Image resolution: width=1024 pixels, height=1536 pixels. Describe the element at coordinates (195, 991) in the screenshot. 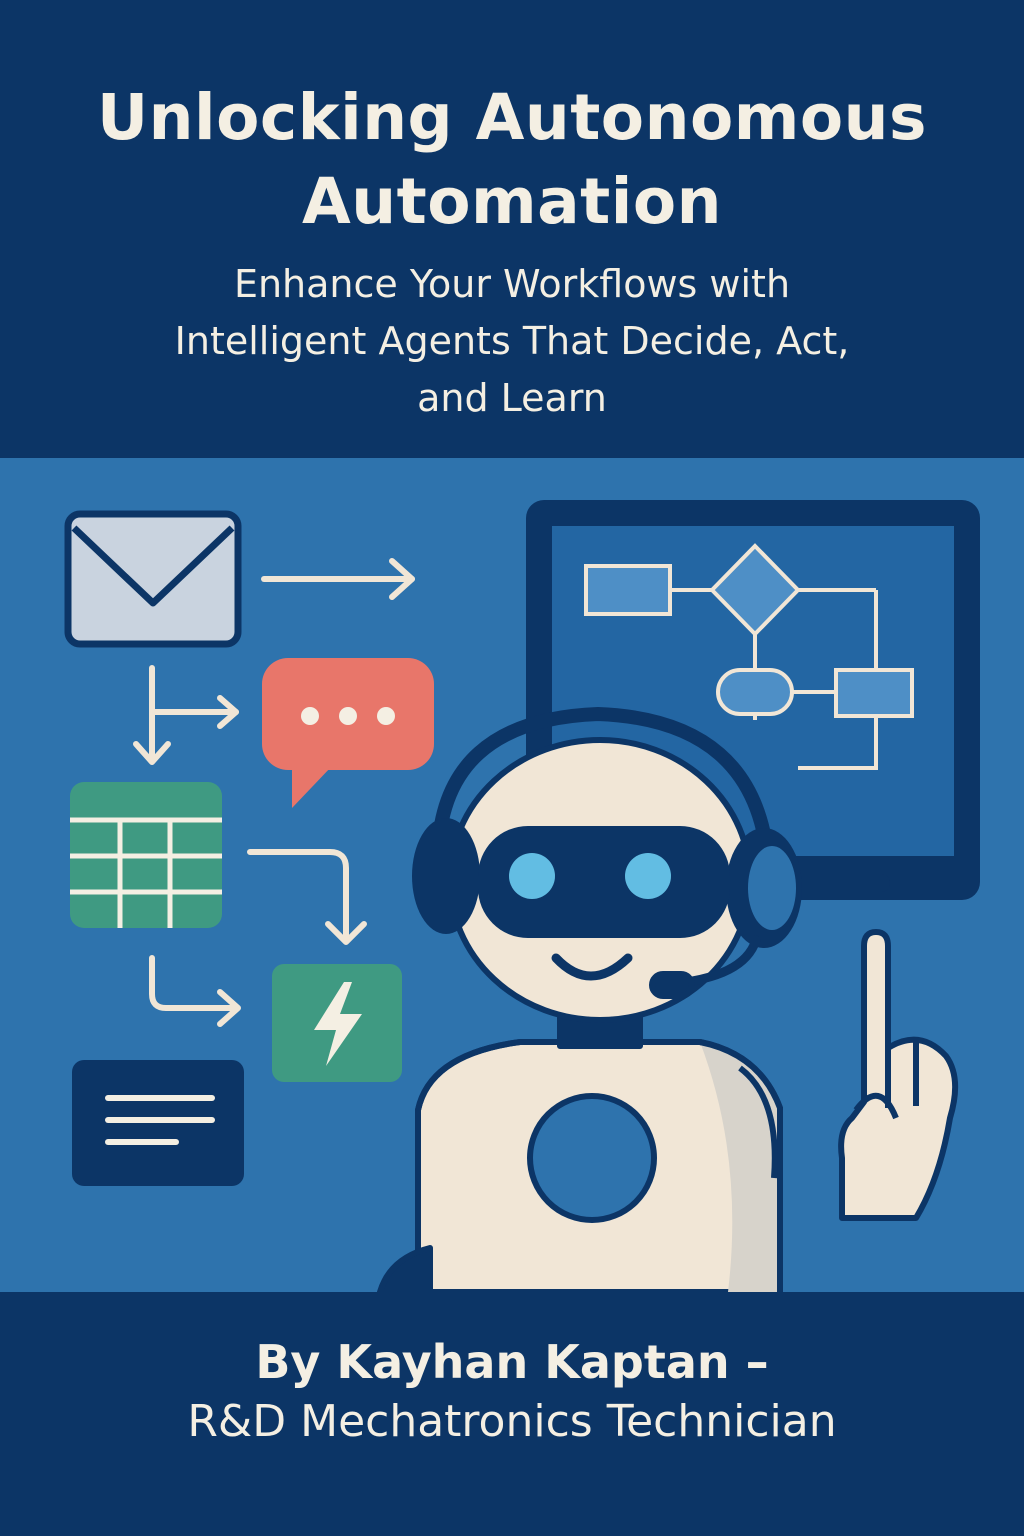

I see `corner-arrow-icon` at that location.